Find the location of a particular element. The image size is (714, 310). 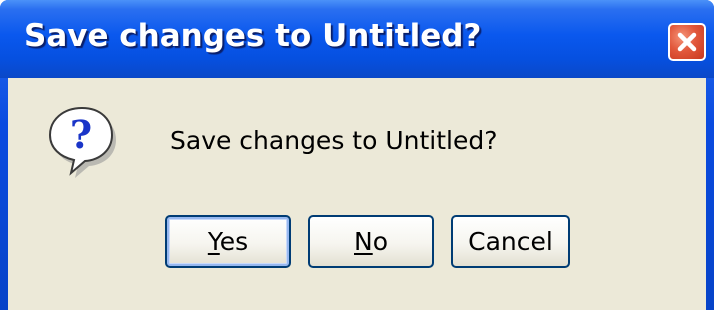

yes-mnemonic: Y is located at coordinates (213, 241).